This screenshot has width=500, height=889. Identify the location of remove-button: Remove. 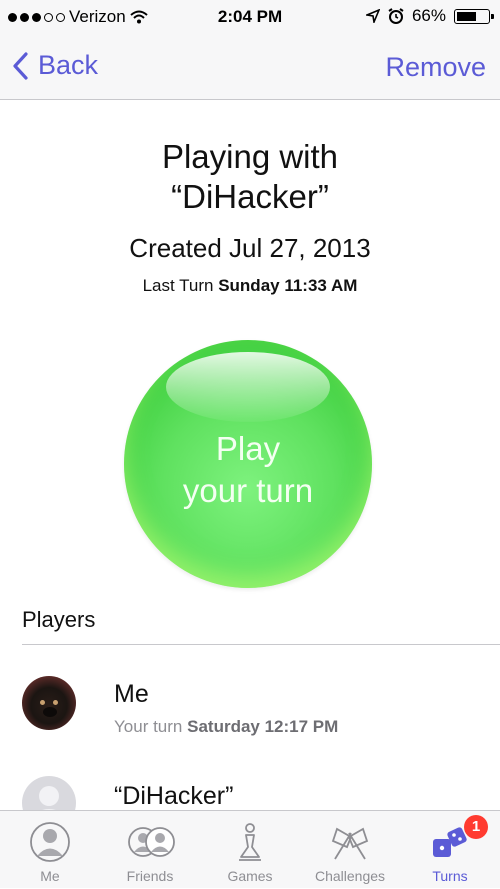
(435, 67).